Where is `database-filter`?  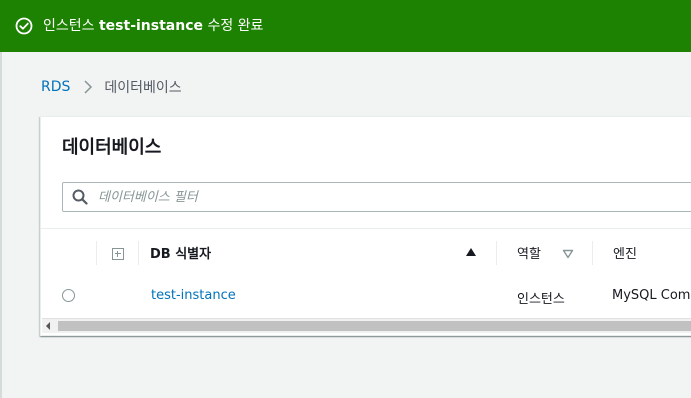
database-filter is located at coordinates (376, 197).